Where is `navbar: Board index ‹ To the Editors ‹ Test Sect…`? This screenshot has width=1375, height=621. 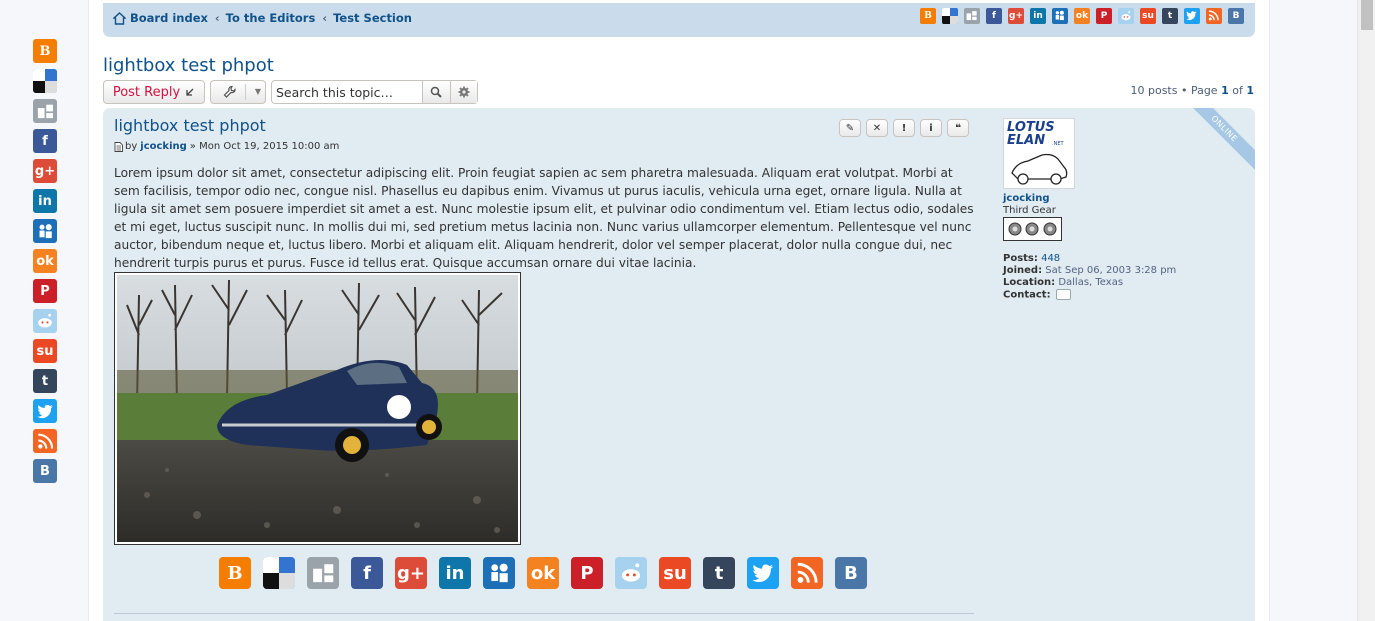 navbar: Board index ‹ To the Editors ‹ Test Sect… is located at coordinates (679, 18).